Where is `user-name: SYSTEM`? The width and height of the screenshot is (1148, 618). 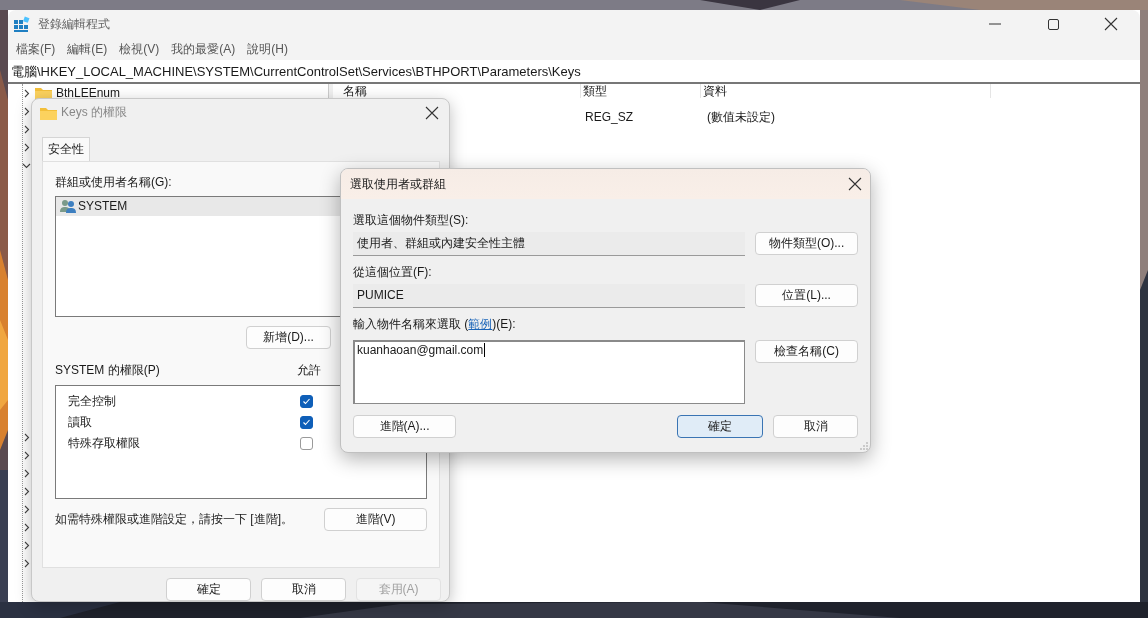 user-name: SYSTEM is located at coordinates (103, 206).